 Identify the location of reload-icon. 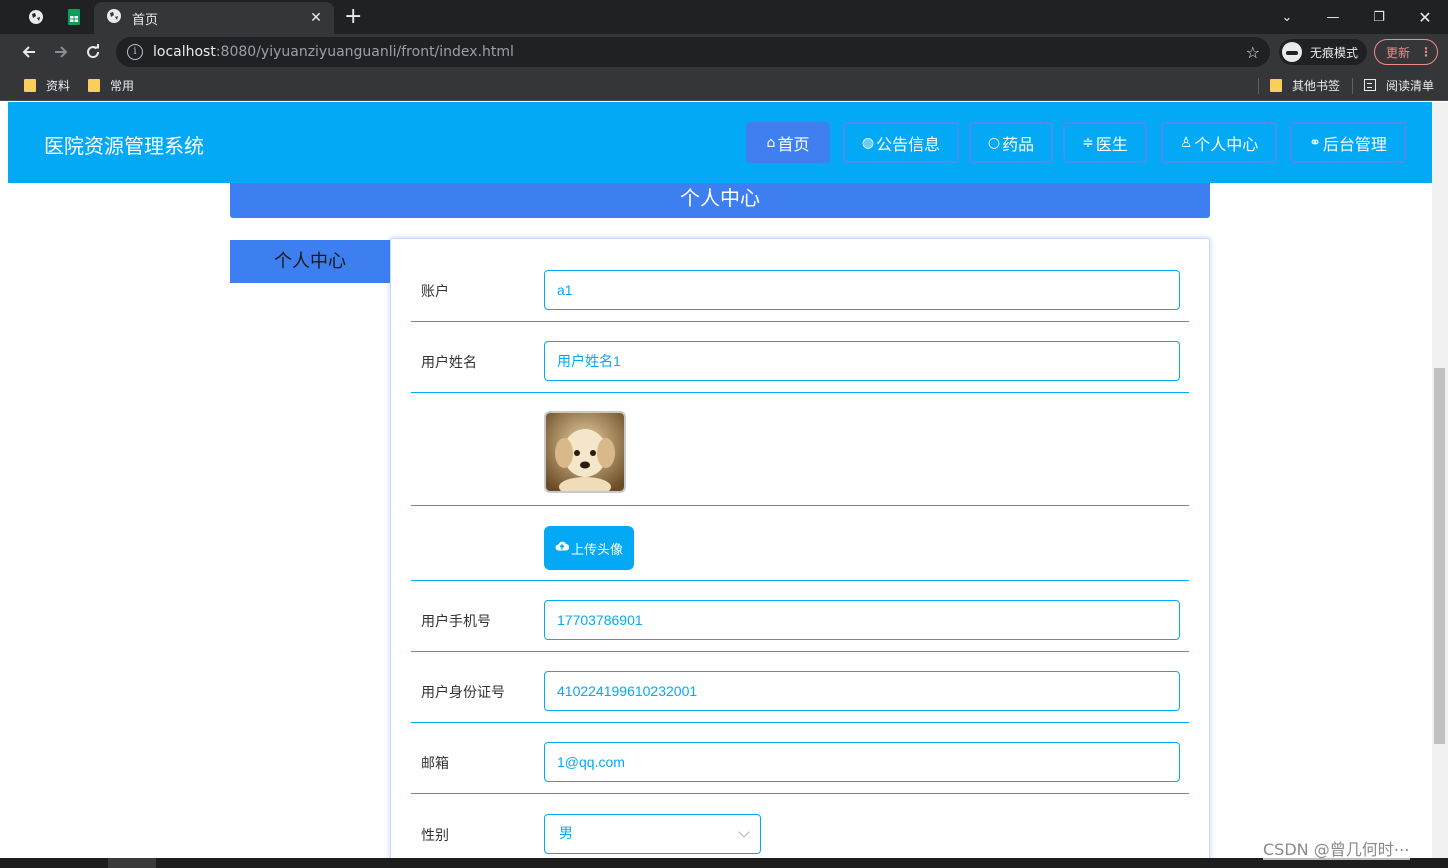
(93, 52).